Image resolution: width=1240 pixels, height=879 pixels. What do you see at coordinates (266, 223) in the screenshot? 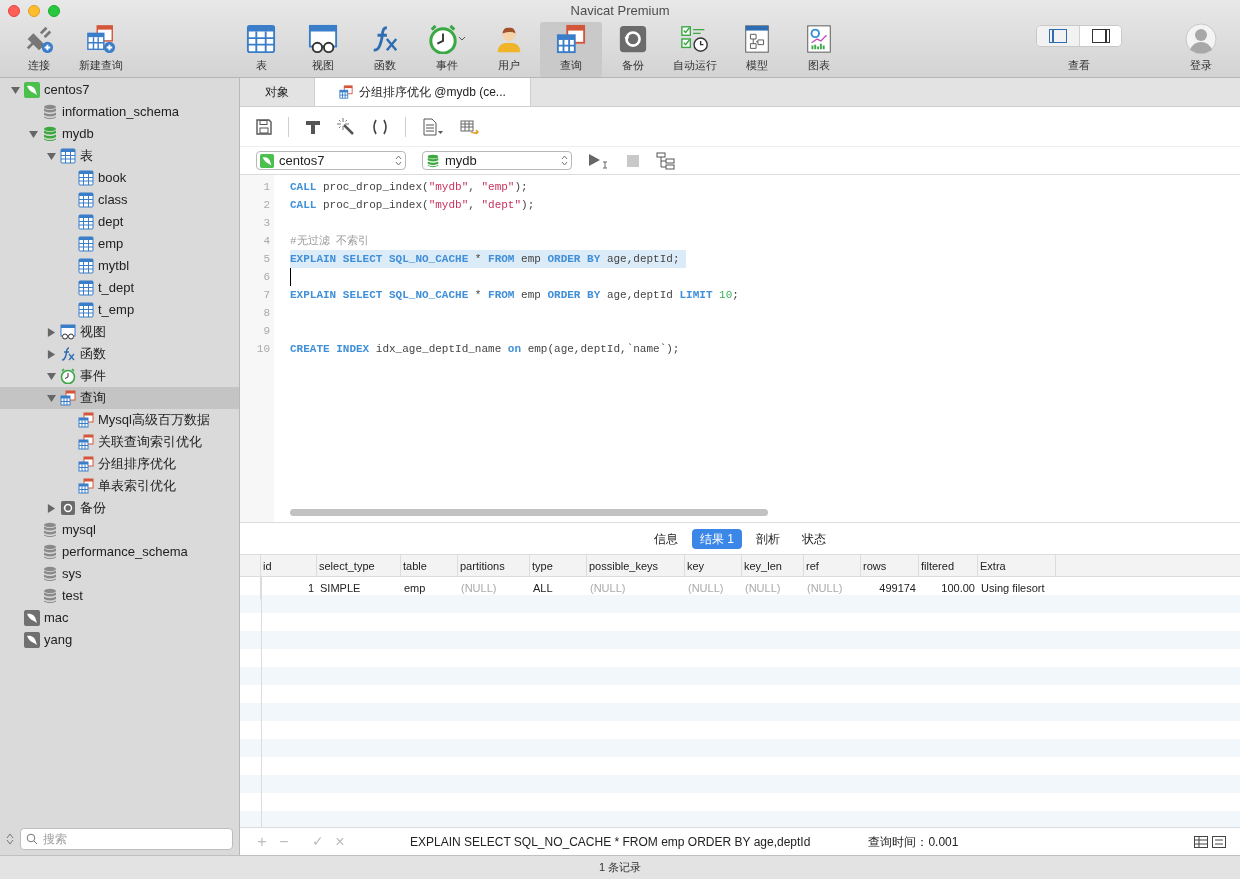
I see `line-number: 3` at bounding box center [266, 223].